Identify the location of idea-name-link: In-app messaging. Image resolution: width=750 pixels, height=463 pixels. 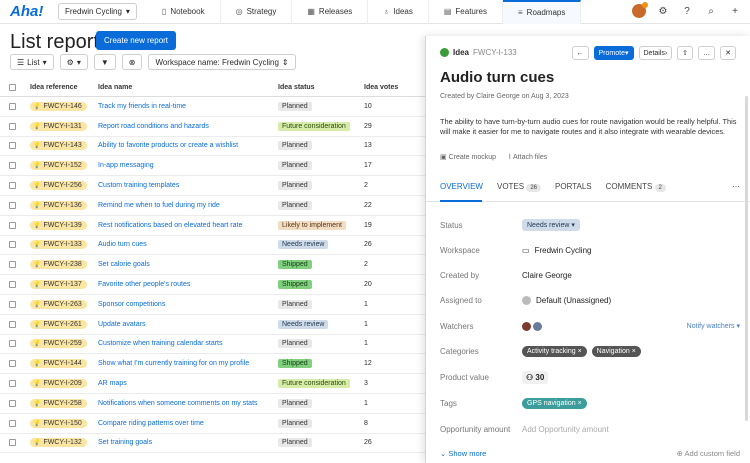
(126, 165).